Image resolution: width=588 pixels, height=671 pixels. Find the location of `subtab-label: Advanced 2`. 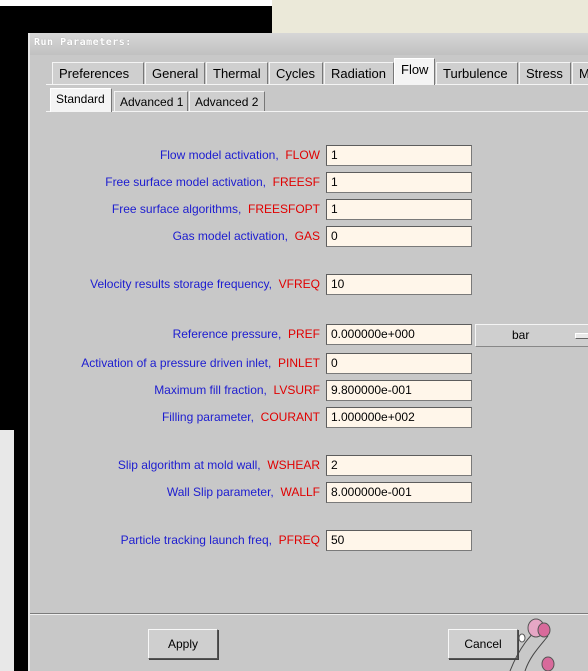

subtab-label: Advanced 2 is located at coordinates (227, 102).